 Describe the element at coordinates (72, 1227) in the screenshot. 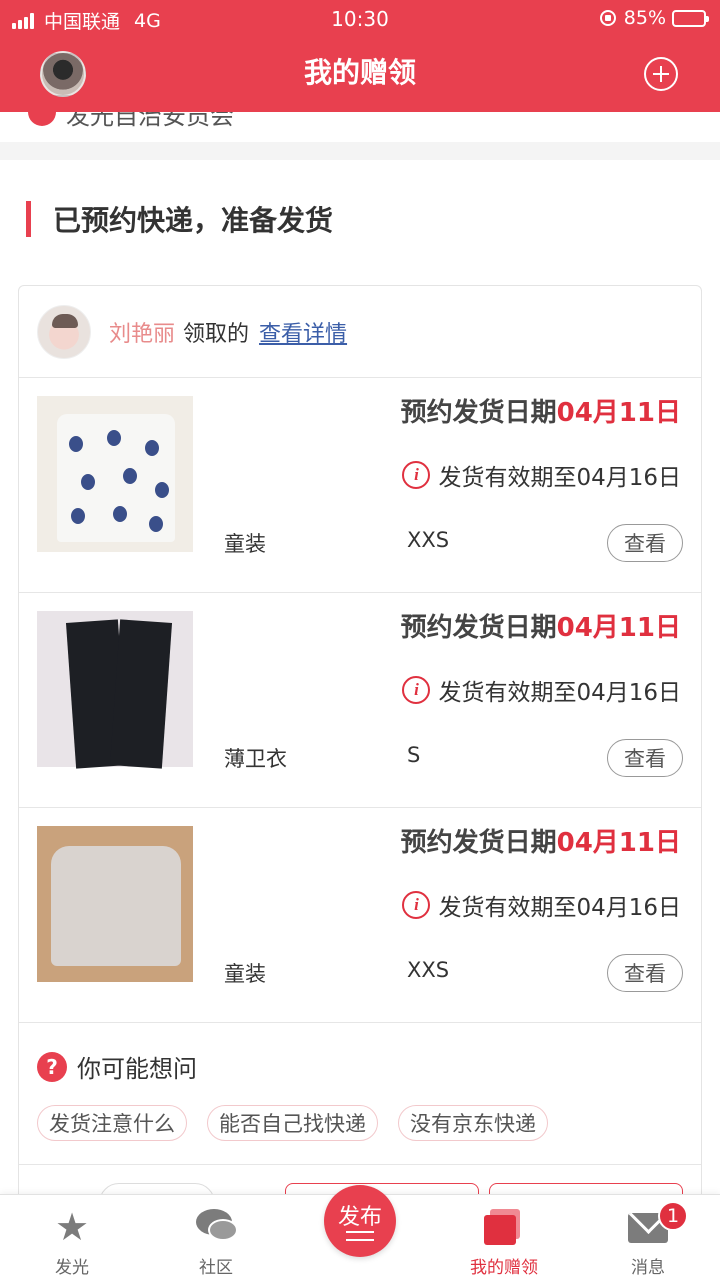

I see `star-icon: ★` at that location.